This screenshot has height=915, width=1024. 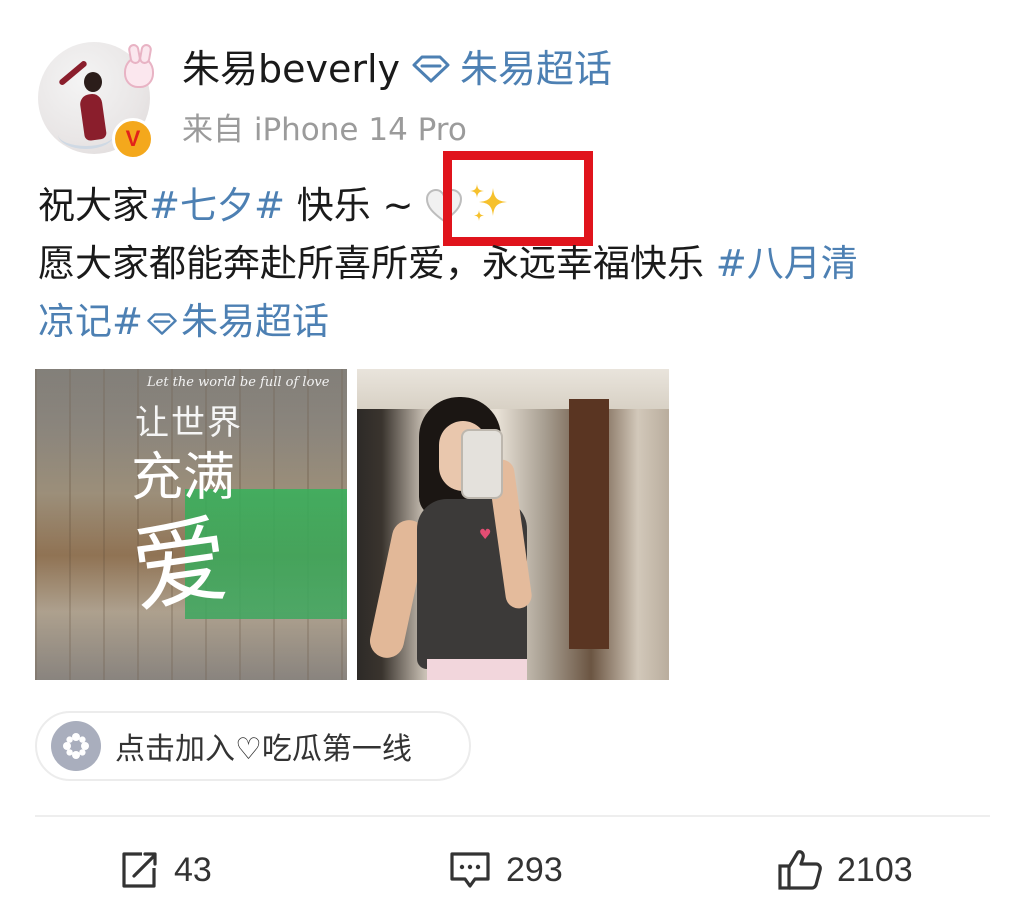 I want to click on repost-count: 43, so click(x=193, y=869).